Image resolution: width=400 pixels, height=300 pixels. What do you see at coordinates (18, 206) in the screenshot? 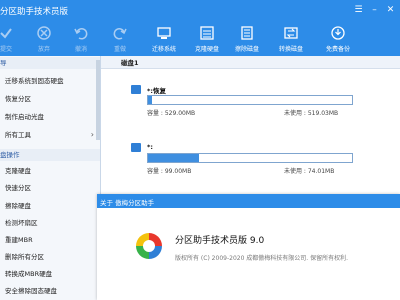
I see `sidebar-item-label: 擦除硬盘` at bounding box center [18, 206].